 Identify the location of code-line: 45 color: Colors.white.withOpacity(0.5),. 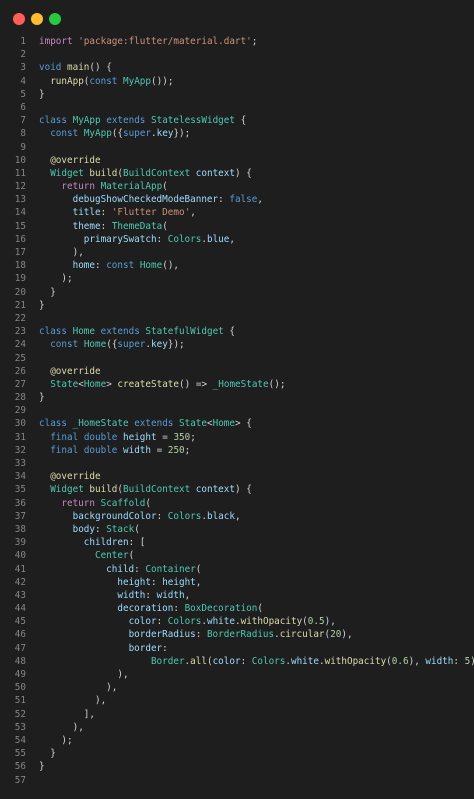
(237, 621).